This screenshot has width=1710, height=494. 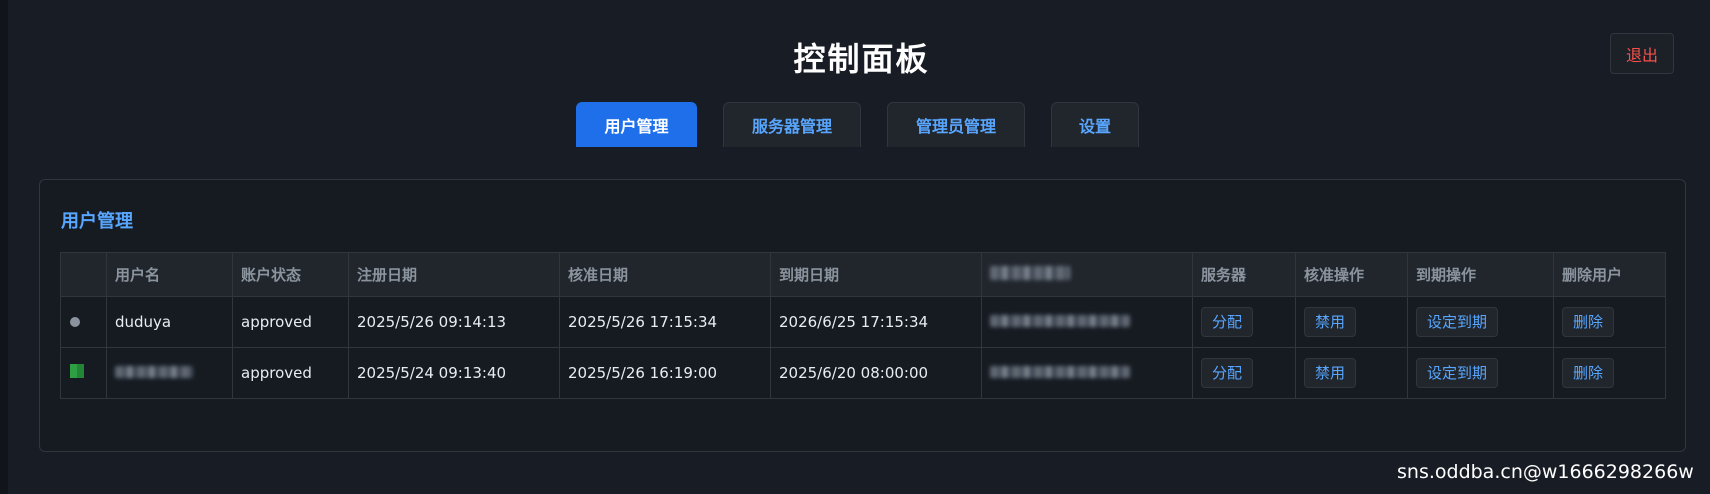 I want to click on header-expire-date: 到期日期, so click(x=876, y=274).